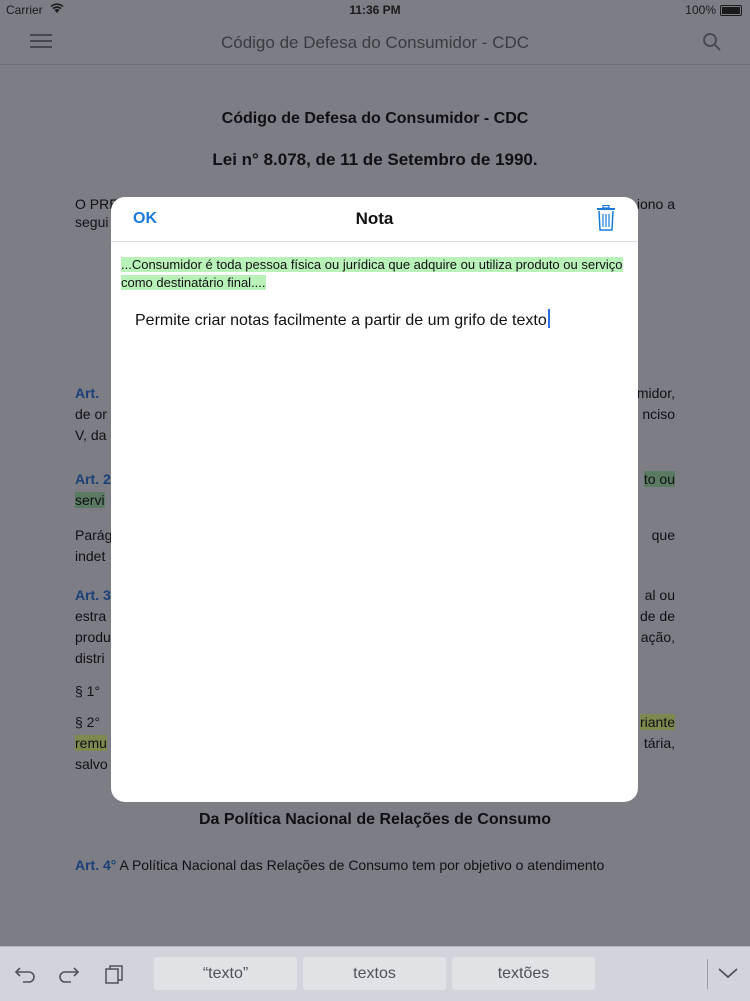  I want to click on battery-percent: 100%, so click(700, 10).